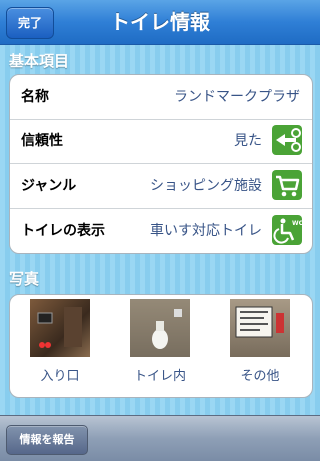 Image resolution: width=320 pixels, height=461 pixels. What do you see at coordinates (161, 141) in the screenshot?
I see `row-reliability: 信頼性 見た` at bounding box center [161, 141].